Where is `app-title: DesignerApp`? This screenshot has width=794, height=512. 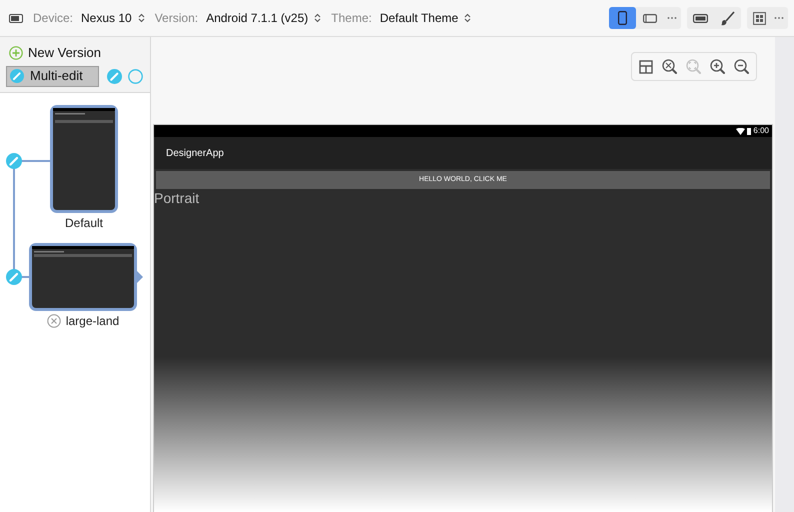 app-title: DesignerApp is located at coordinates (195, 153).